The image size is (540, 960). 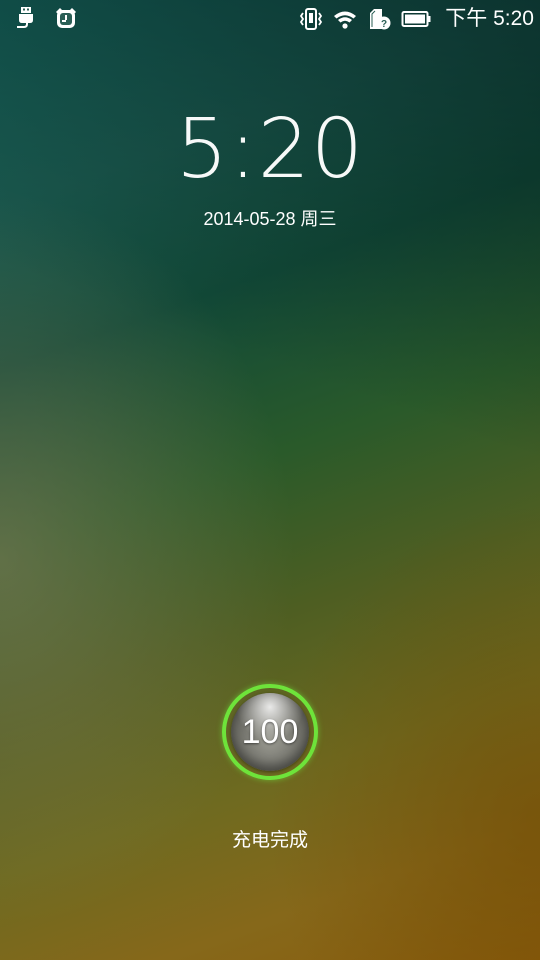 What do you see at coordinates (26, 18) in the screenshot?
I see `usb-icon` at bounding box center [26, 18].